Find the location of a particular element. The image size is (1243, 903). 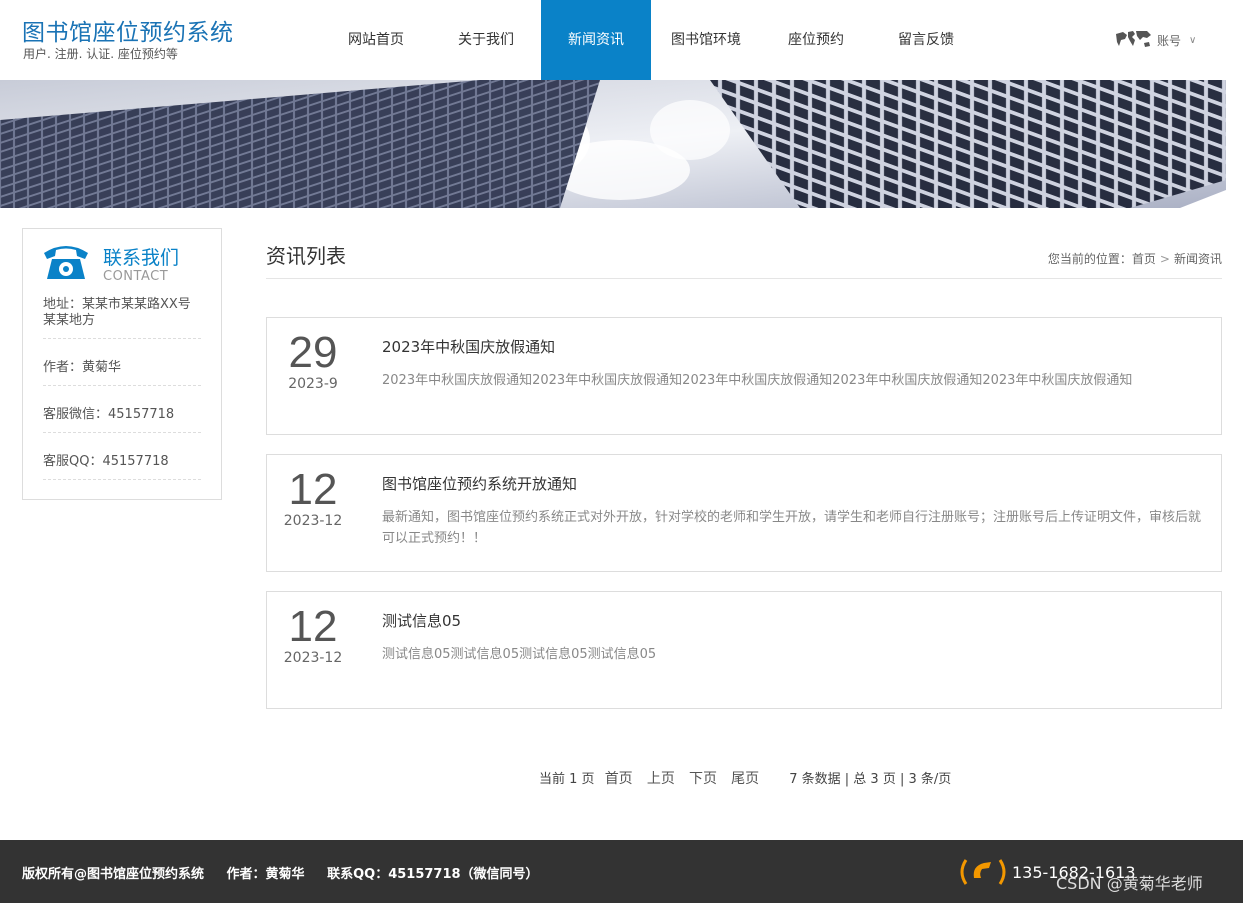

news-year-month: 2023-9 is located at coordinates (313, 384).